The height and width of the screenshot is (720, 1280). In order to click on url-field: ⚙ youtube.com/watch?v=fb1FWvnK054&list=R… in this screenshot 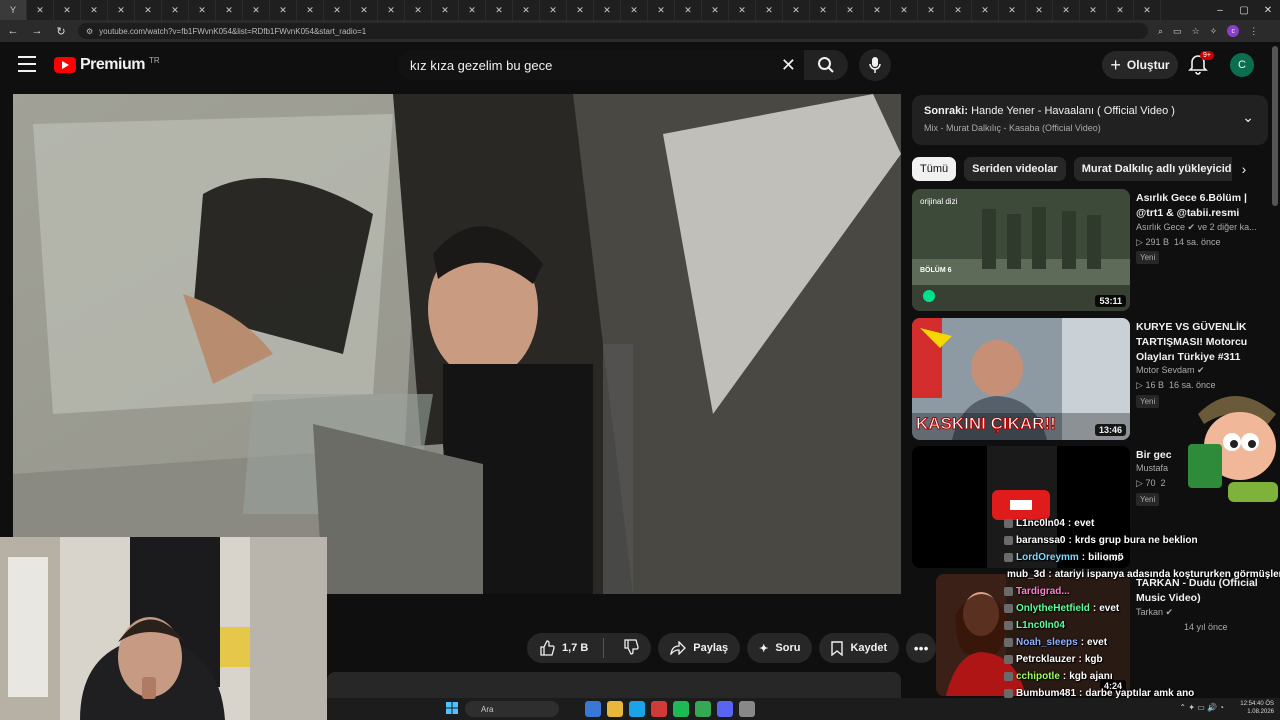, I will do `click(613, 31)`.